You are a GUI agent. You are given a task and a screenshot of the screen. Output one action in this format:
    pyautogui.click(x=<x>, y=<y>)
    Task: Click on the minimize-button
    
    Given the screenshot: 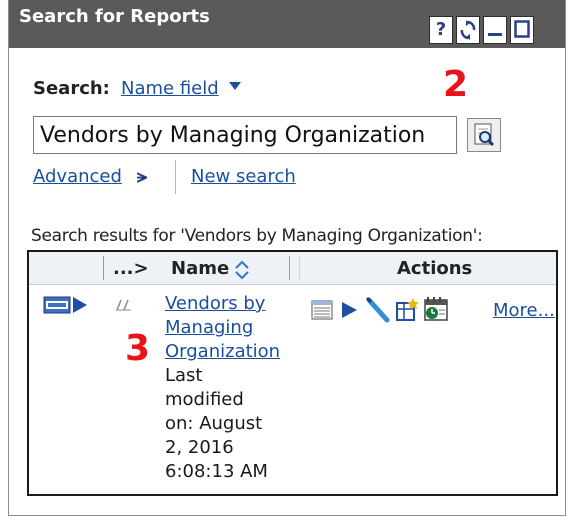 What is the action you would take?
    pyautogui.click(x=495, y=30)
    